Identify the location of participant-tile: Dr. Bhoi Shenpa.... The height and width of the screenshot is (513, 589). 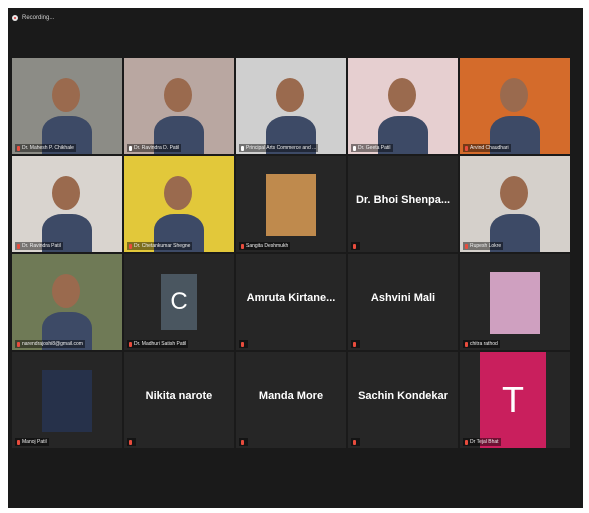
(403, 204).